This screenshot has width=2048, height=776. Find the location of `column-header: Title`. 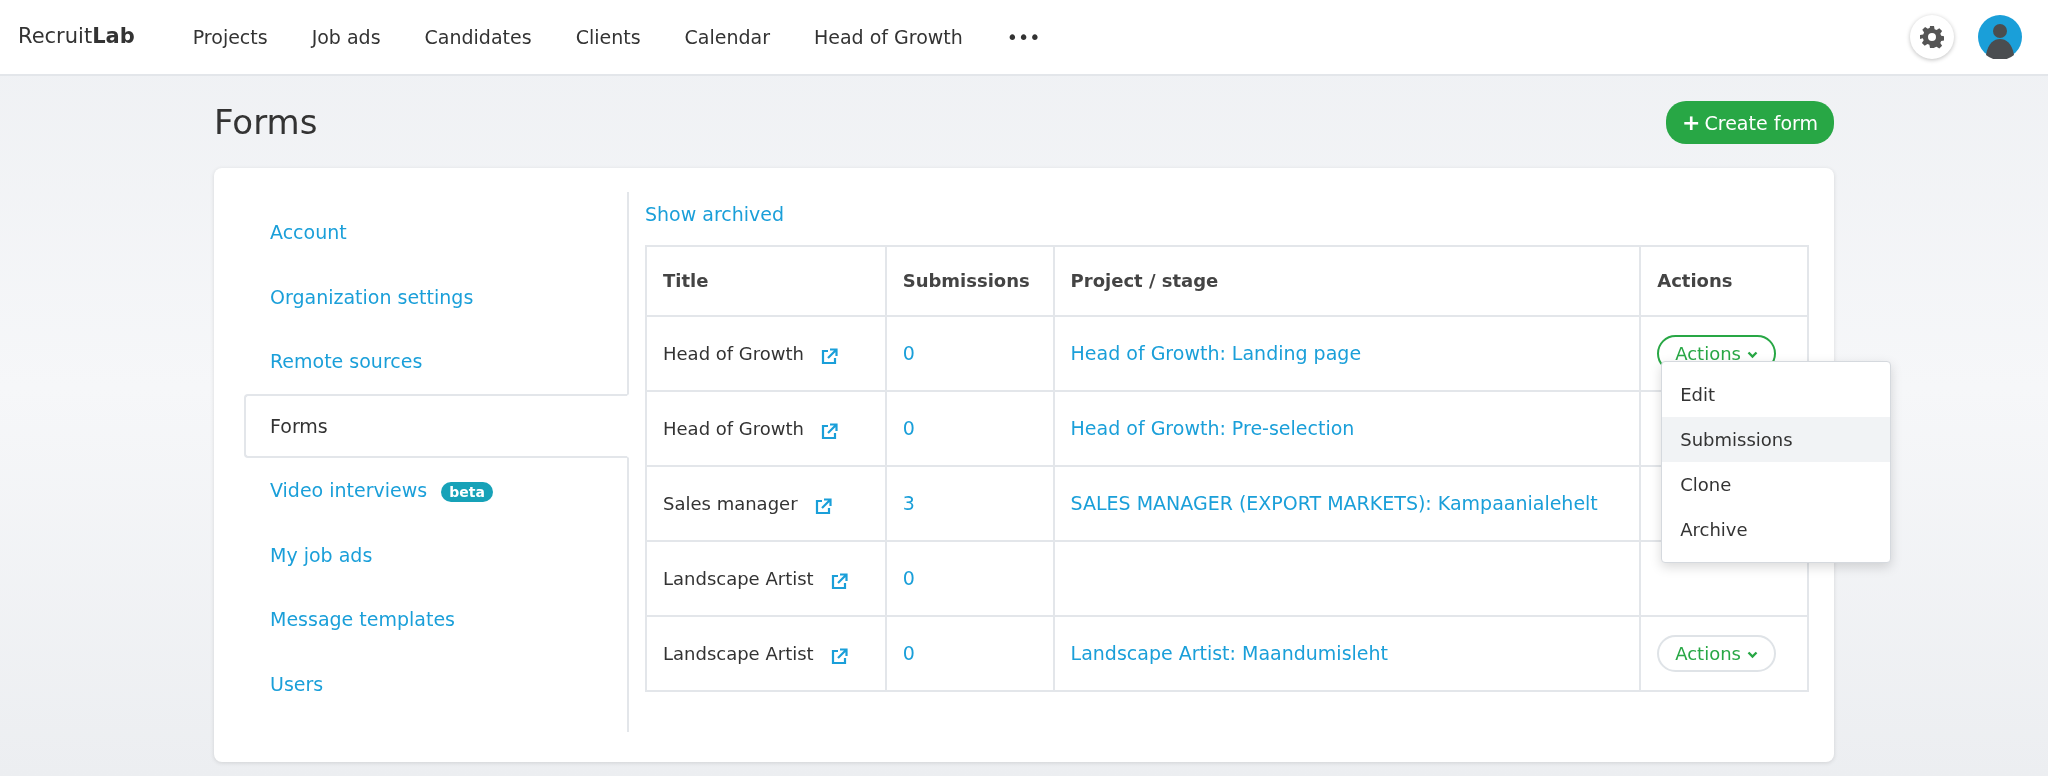

column-header: Title is located at coordinates (766, 280).